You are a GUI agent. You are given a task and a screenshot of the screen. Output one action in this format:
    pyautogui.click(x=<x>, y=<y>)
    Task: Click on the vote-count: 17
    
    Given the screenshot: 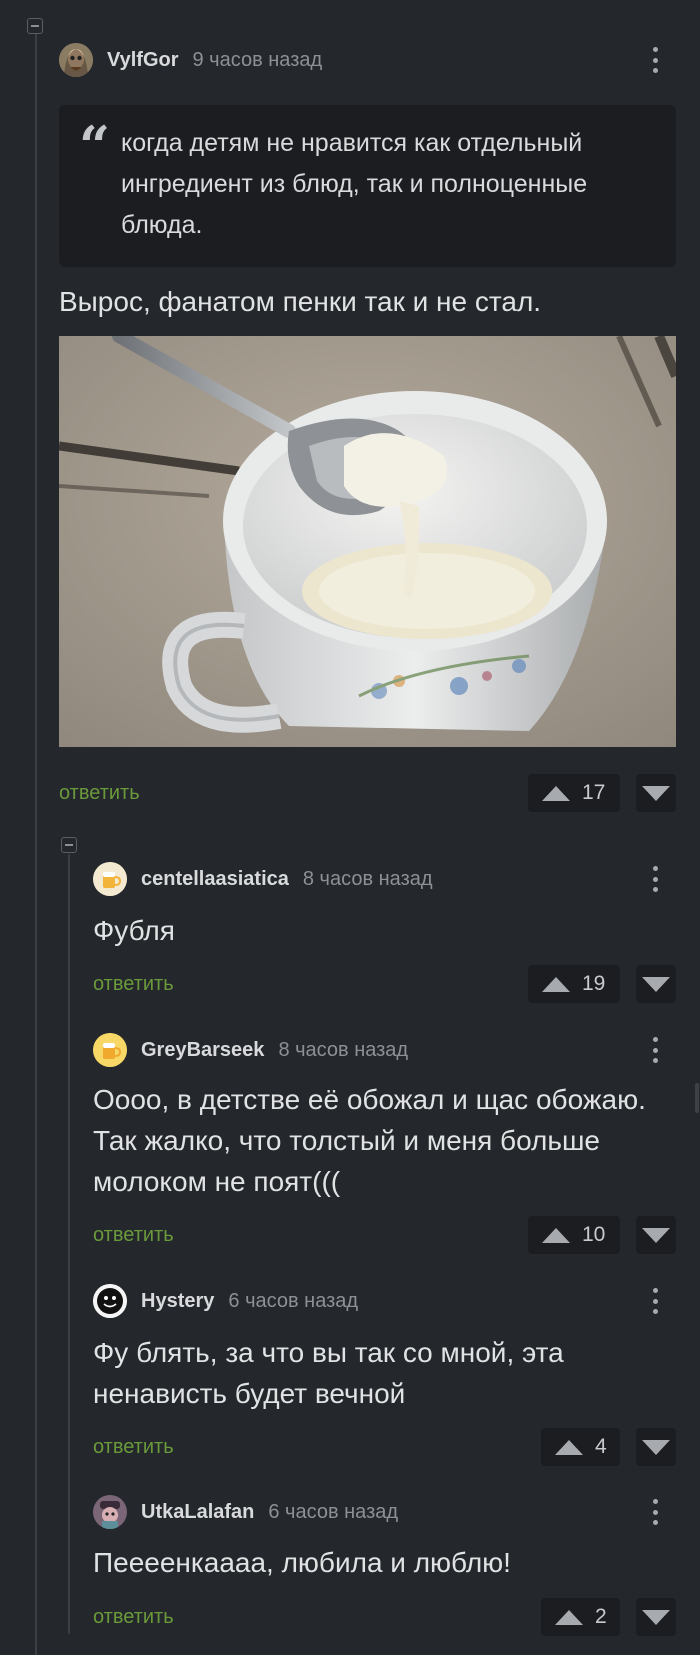 What is the action you would take?
    pyautogui.click(x=594, y=792)
    